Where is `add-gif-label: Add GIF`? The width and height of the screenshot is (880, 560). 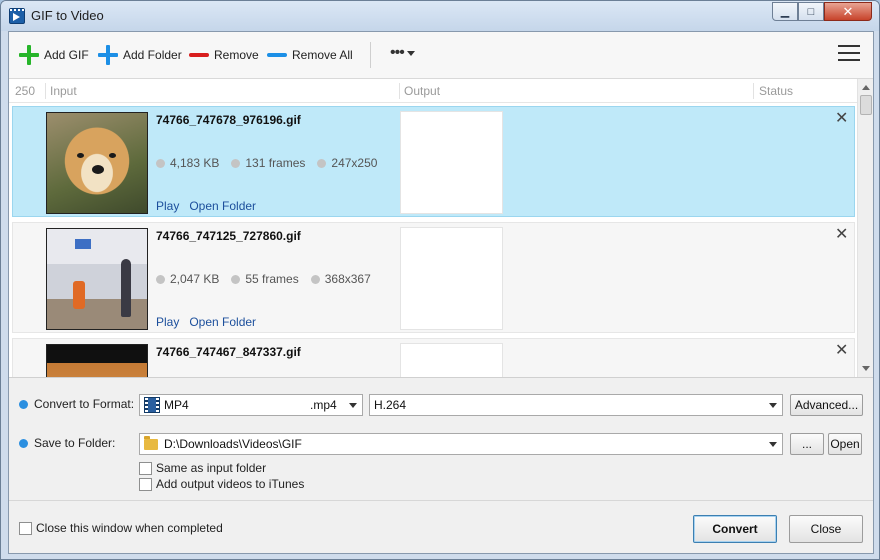 add-gif-label: Add GIF is located at coordinates (66, 55).